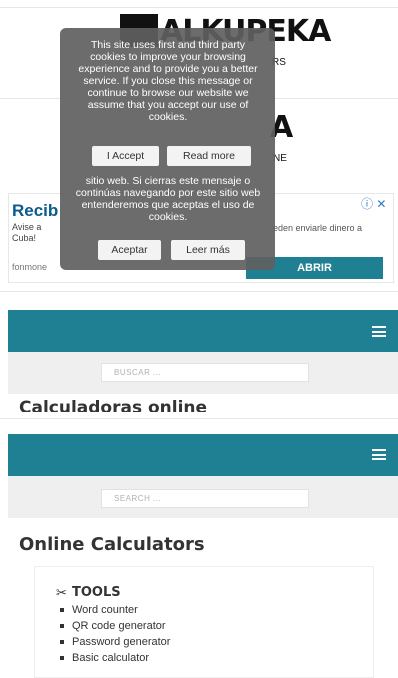 This screenshot has width=398, height=678. Describe the element at coordinates (112, 544) in the screenshot. I see `page-title-en: Online Calculators` at that location.